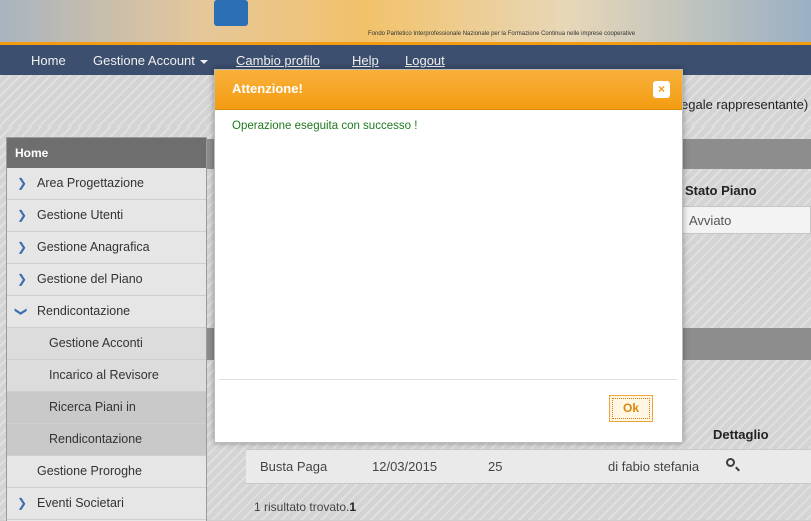 This screenshot has width=811, height=521. I want to click on close-icon: ×, so click(661, 89).